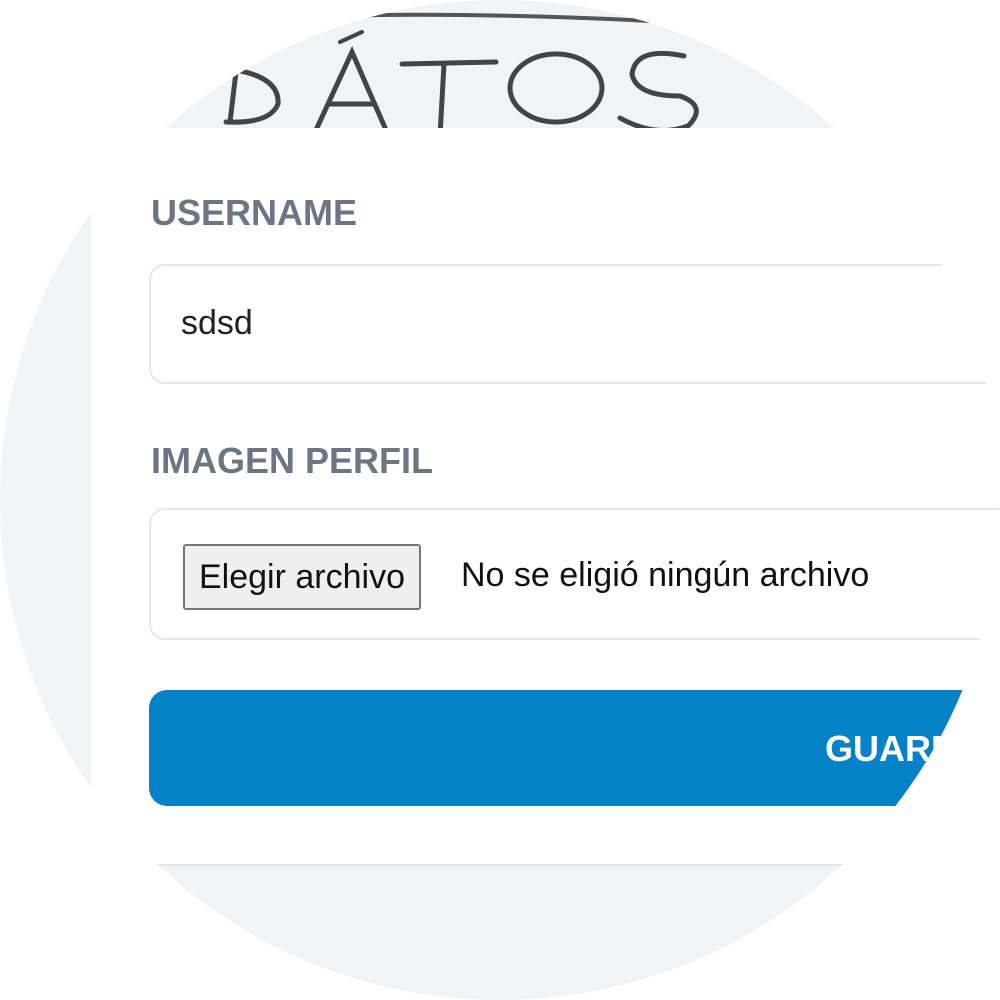 The image size is (1000, 1000). I want to click on username-value: sdsd, so click(217, 323).